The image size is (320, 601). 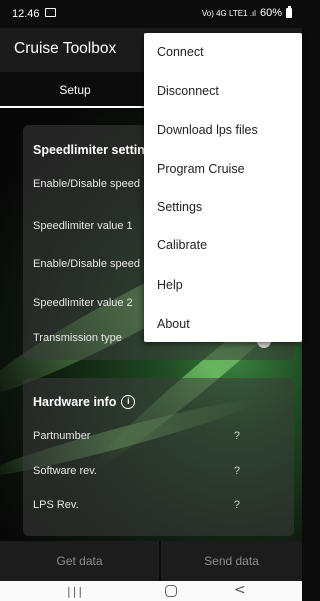 I want to click on partnumber-value: ?, so click(x=236, y=436).